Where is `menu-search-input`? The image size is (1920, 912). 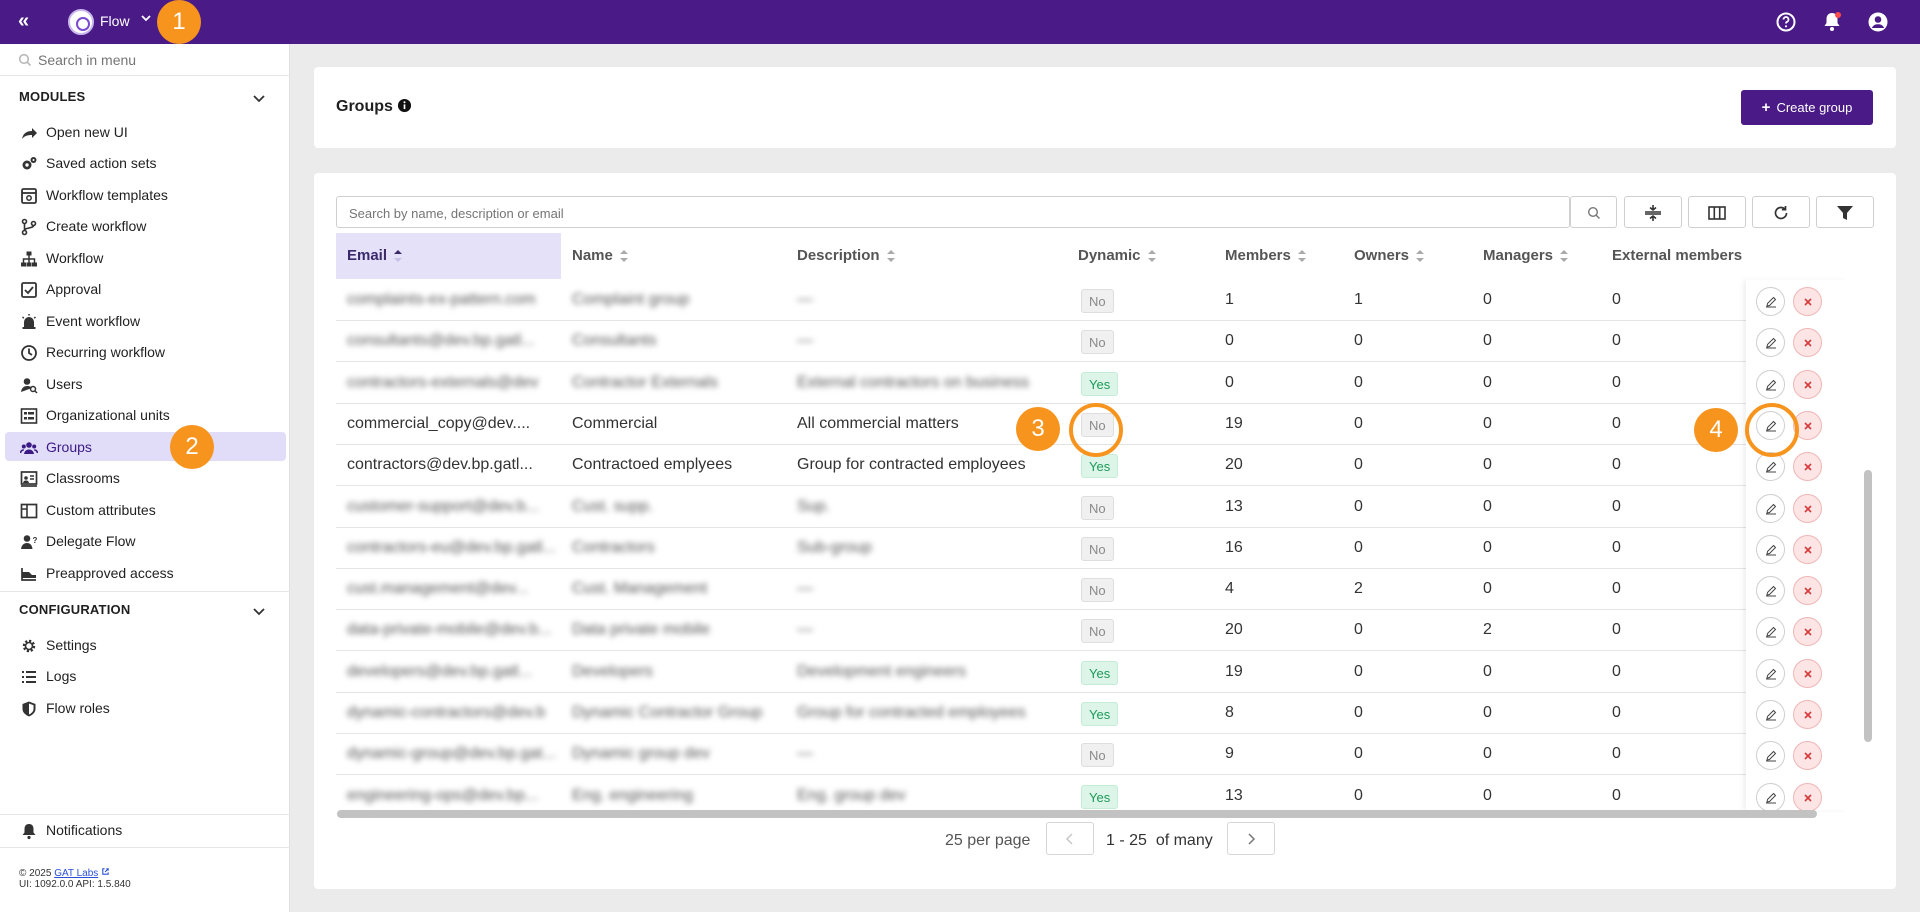 menu-search-input is located at coordinates (153, 60).